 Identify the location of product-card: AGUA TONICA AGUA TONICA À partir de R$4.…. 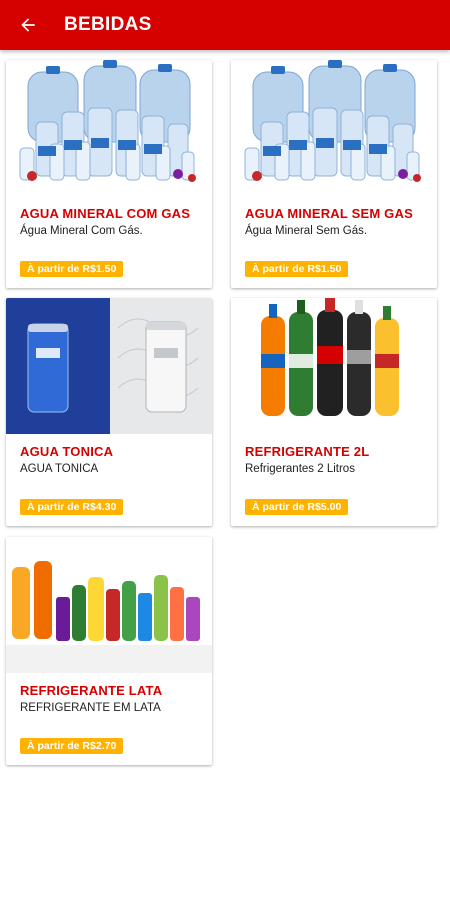
(109, 412).